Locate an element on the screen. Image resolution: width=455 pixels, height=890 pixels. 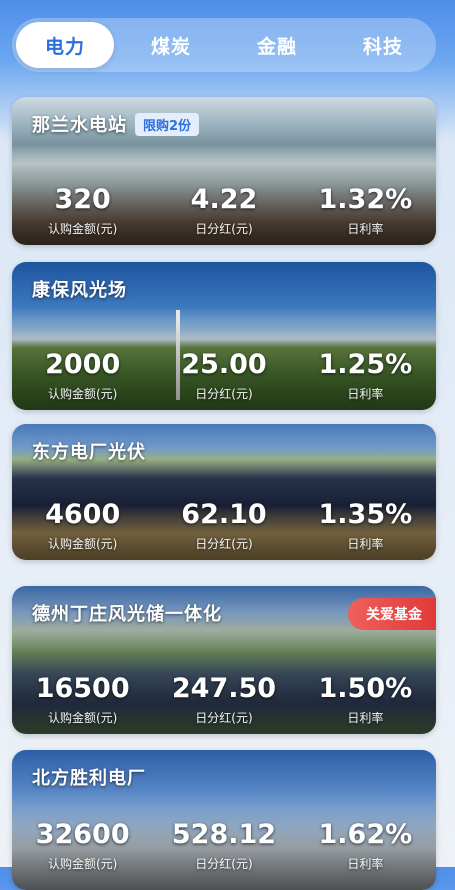
stat-daily-dividend: 4.22 日分红(元) is located at coordinates (223, 210).